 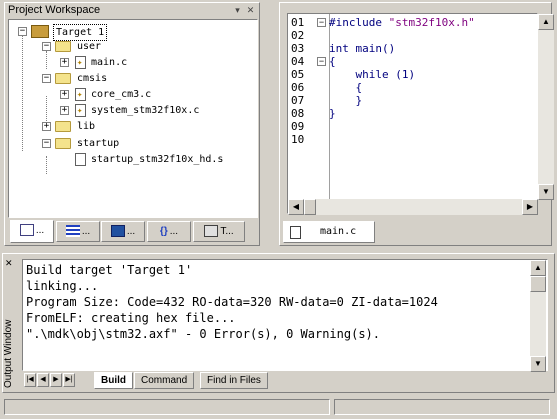 What do you see at coordinates (298, 126) in the screenshot?
I see `line-number: 09` at bounding box center [298, 126].